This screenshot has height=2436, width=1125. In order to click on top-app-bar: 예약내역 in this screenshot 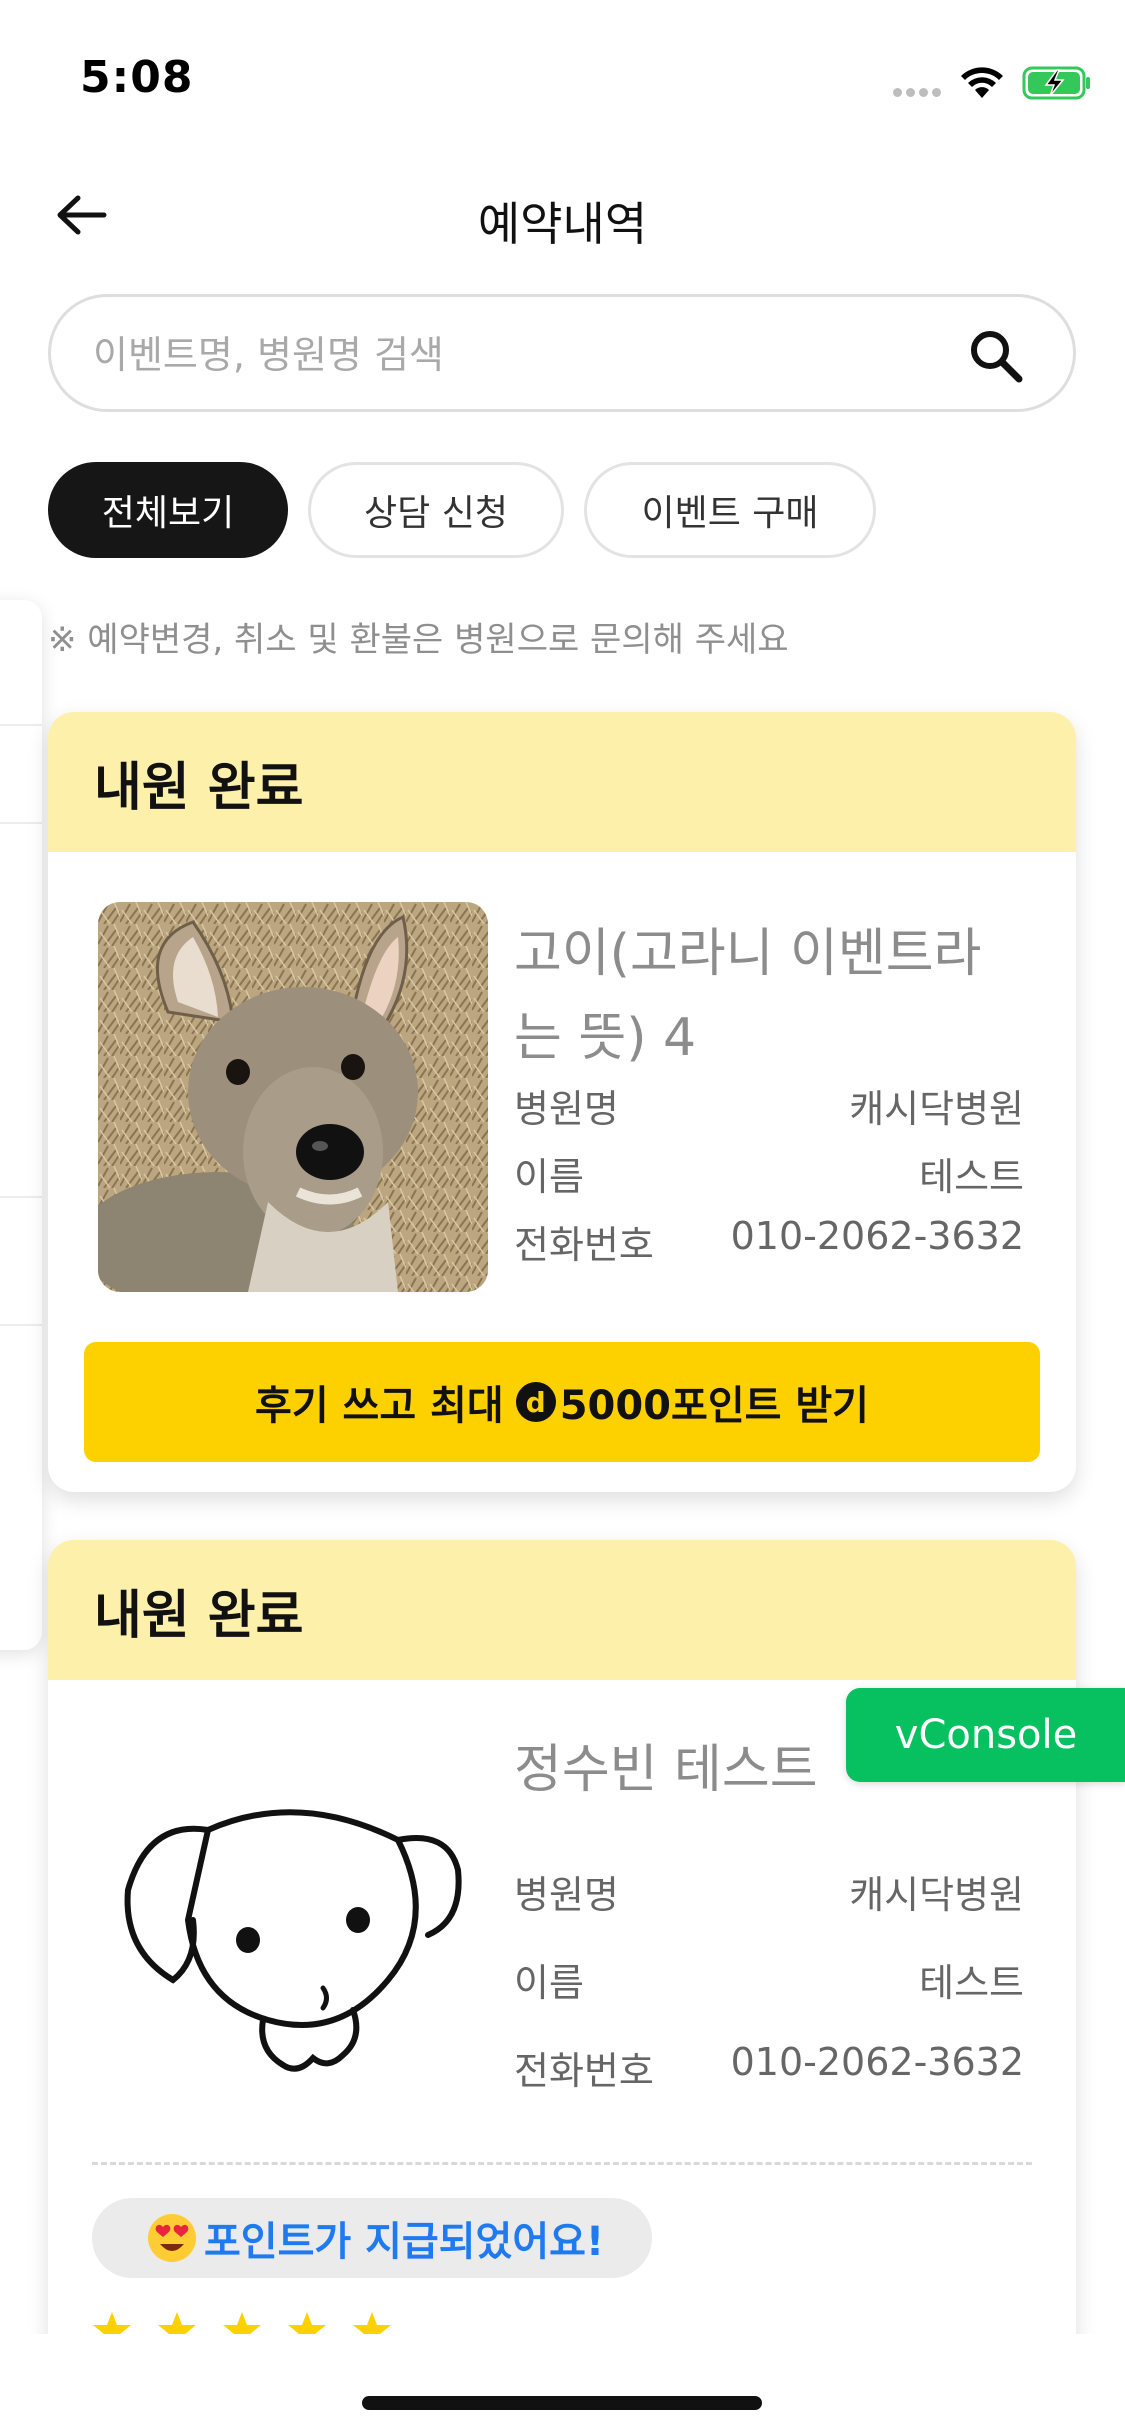, I will do `click(562, 215)`.